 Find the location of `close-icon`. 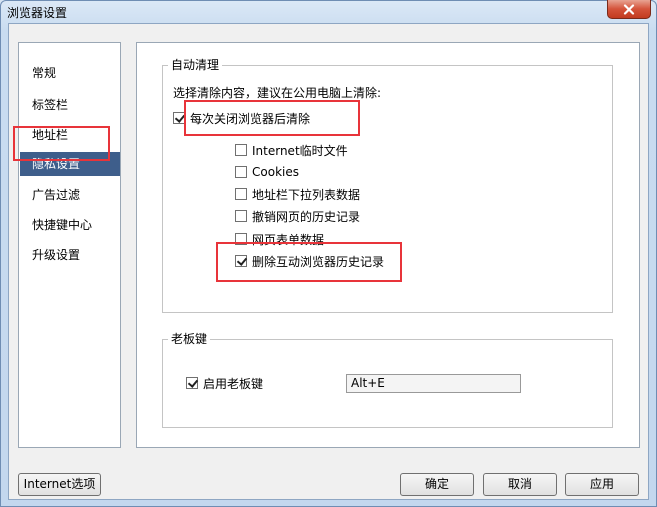

close-icon is located at coordinates (629, 9).